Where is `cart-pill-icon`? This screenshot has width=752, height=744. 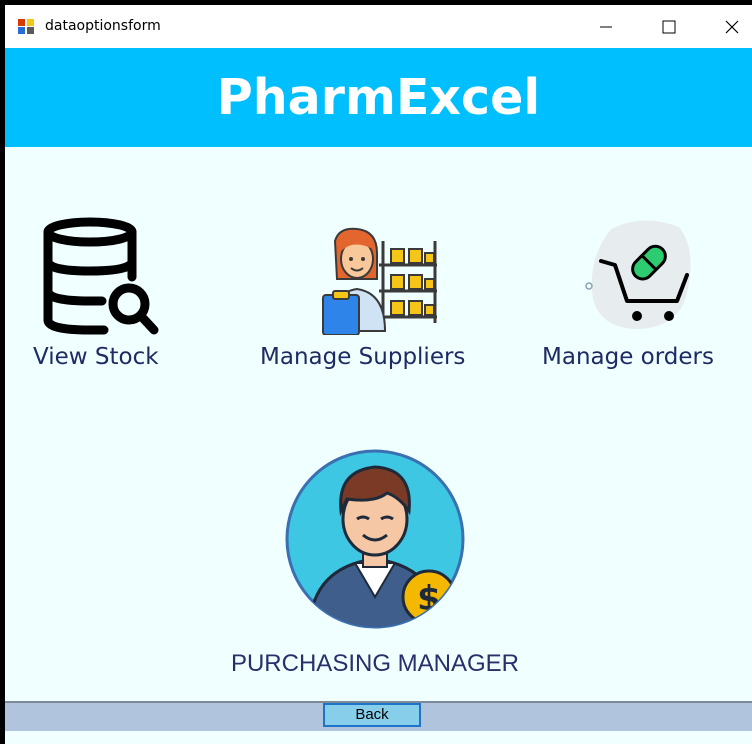 cart-pill-icon is located at coordinates (638, 278).